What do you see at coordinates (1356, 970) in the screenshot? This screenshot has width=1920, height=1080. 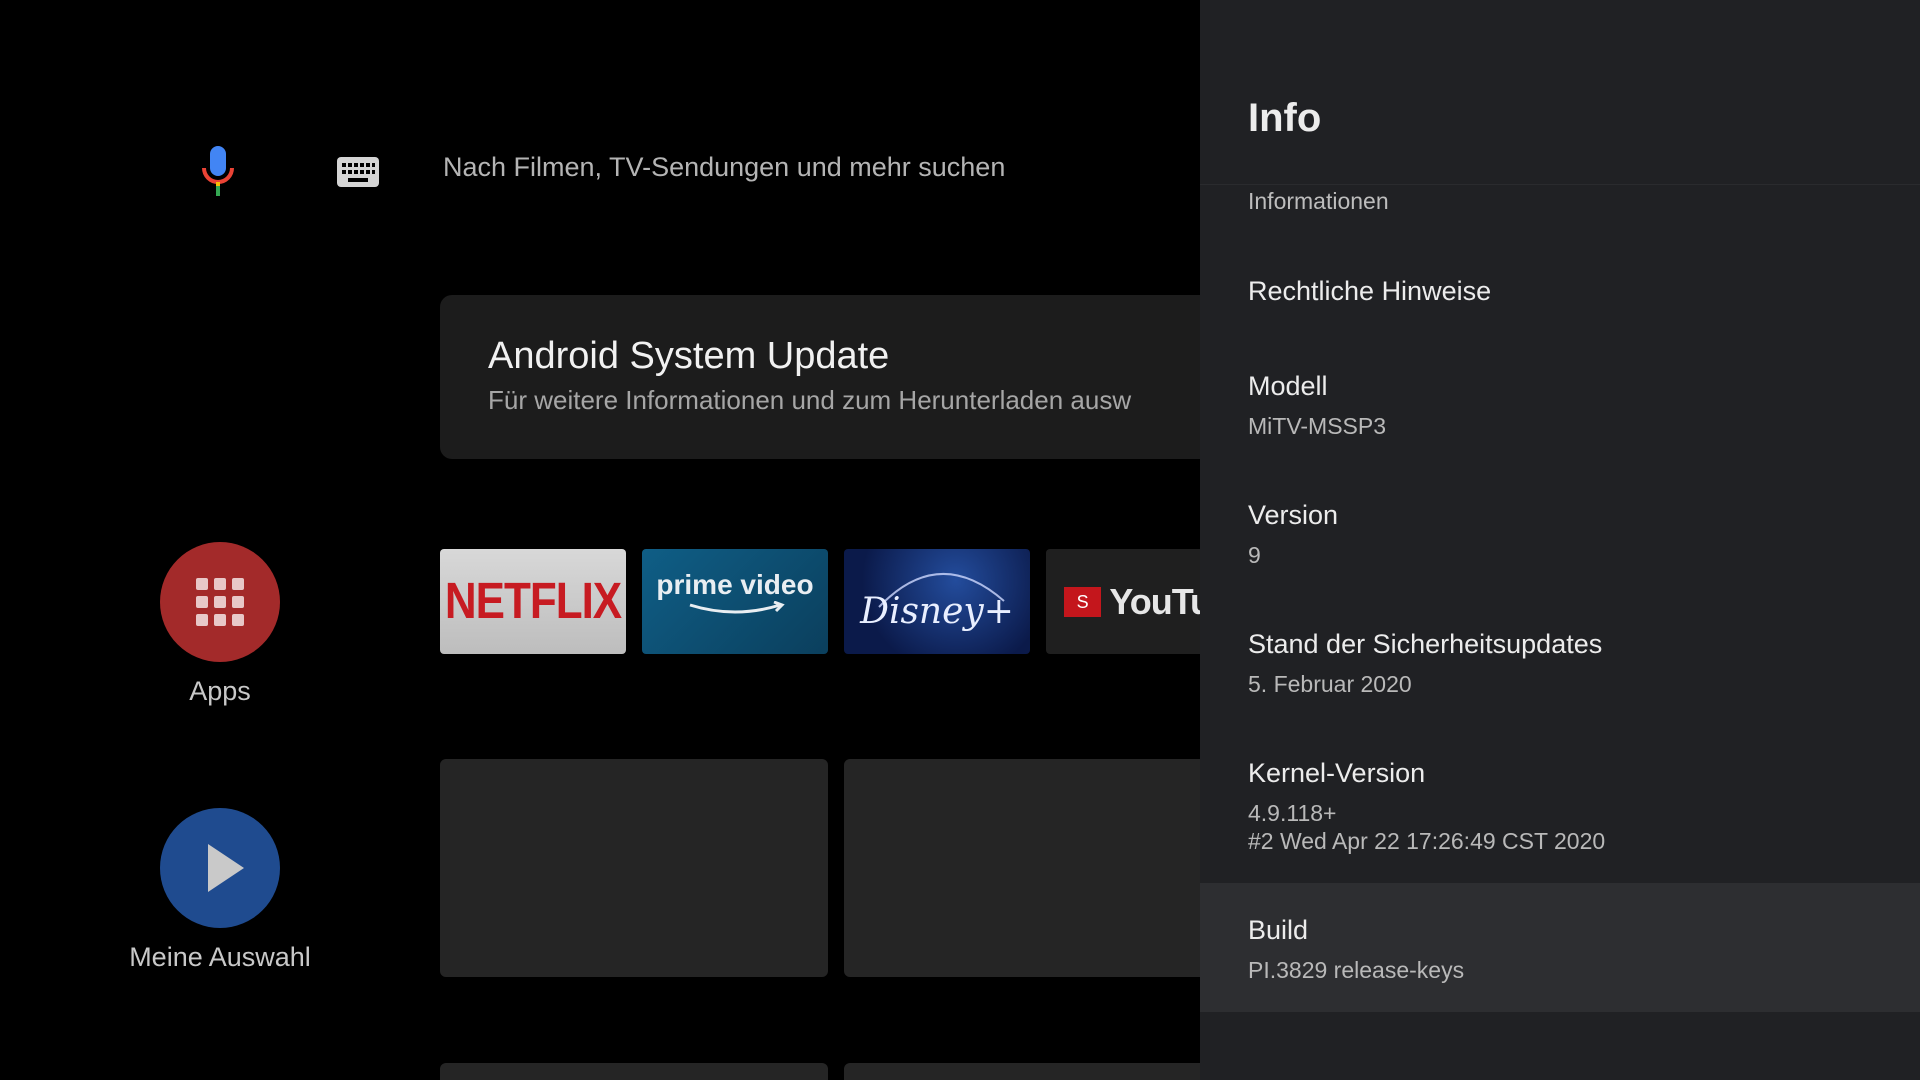 I see `item-value: PI.3829 release-keys` at bounding box center [1356, 970].